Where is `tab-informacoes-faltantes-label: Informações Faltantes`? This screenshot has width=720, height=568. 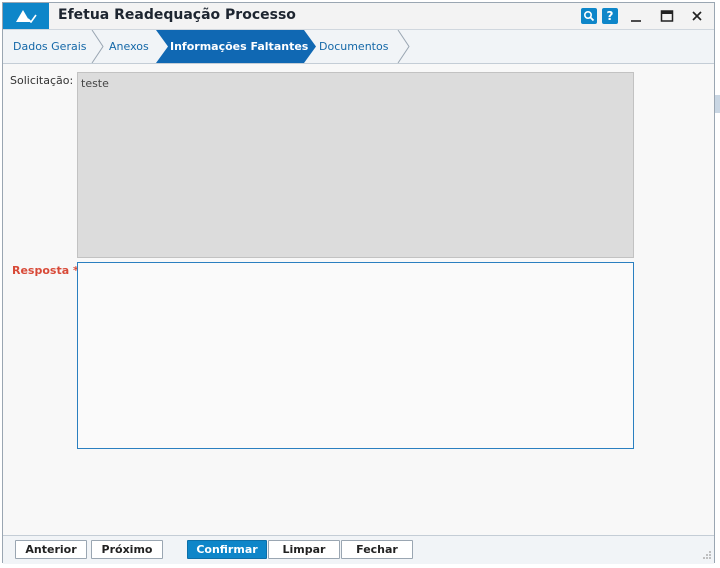 tab-informacoes-faltantes-label: Informações Faltantes is located at coordinates (239, 46).